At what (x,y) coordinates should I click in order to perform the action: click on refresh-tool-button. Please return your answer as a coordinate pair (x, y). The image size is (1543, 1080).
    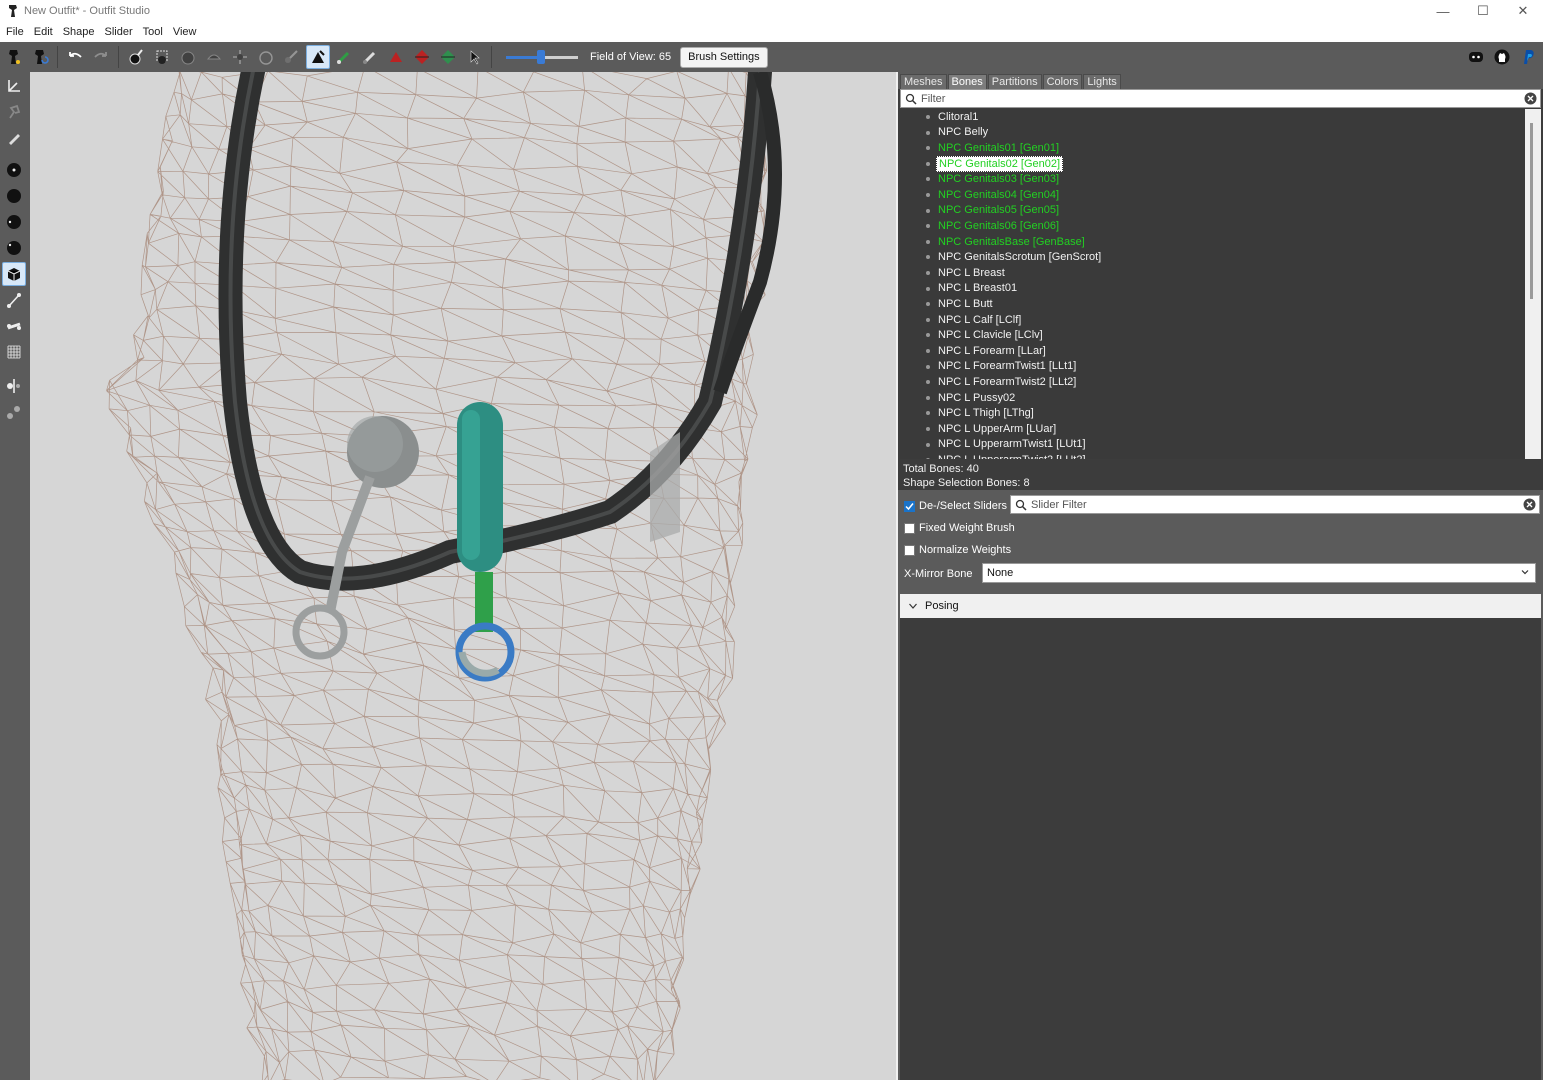
    Looking at the image, I should click on (40, 57).